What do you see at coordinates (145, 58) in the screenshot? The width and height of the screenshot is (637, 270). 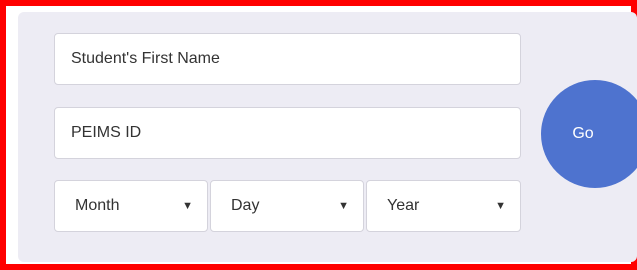 I see `first-name-placeholder: Student's First Name` at bounding box center [145, 58].